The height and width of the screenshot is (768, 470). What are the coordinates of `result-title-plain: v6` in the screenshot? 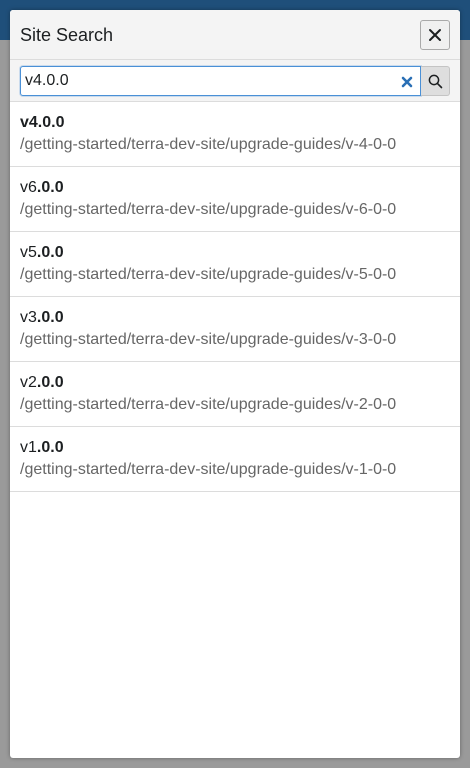 It's located at (28, 187).